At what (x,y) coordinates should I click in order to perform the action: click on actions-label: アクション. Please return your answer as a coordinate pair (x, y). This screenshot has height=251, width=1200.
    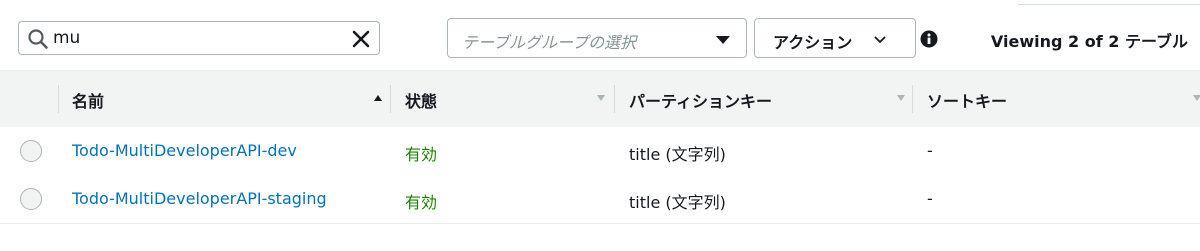
    Looking at the image, I should click on (813, 42).